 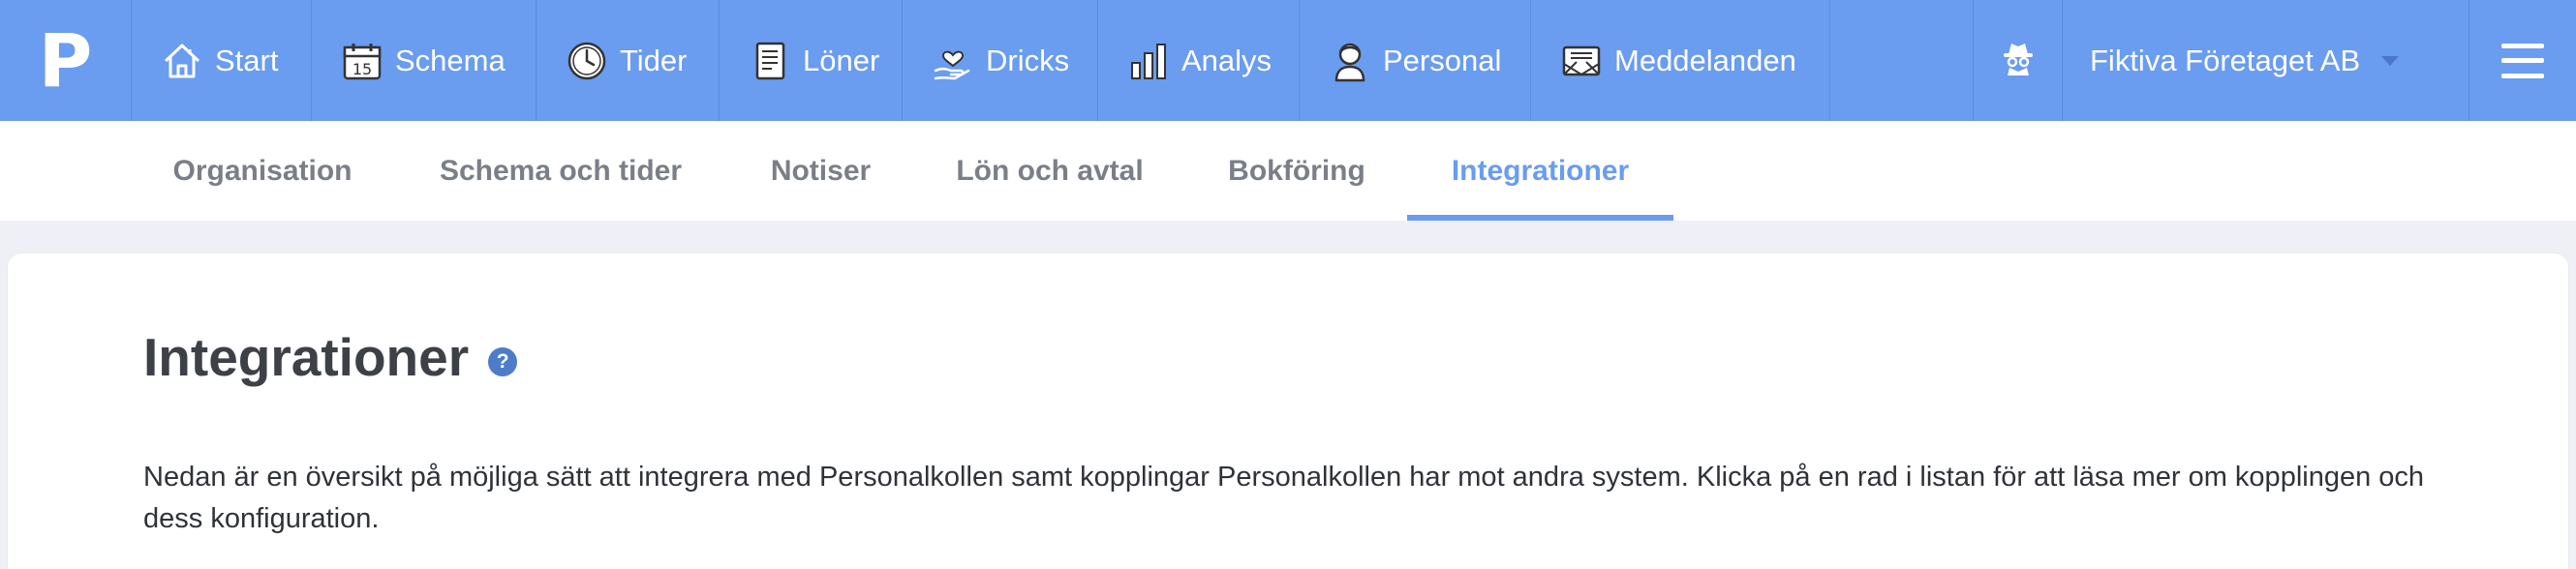 I want to click on incognito-icon, so click(x=2018, y=61).